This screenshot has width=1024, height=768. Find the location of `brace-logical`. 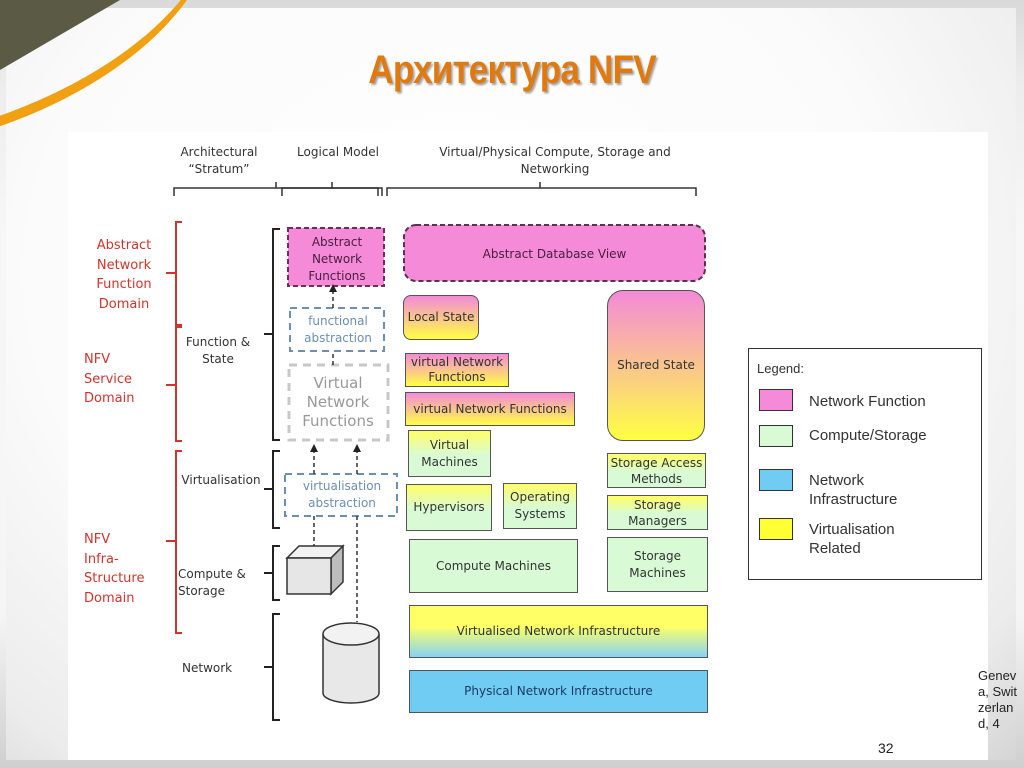

brace-logical is located at coordinates (332, 189).